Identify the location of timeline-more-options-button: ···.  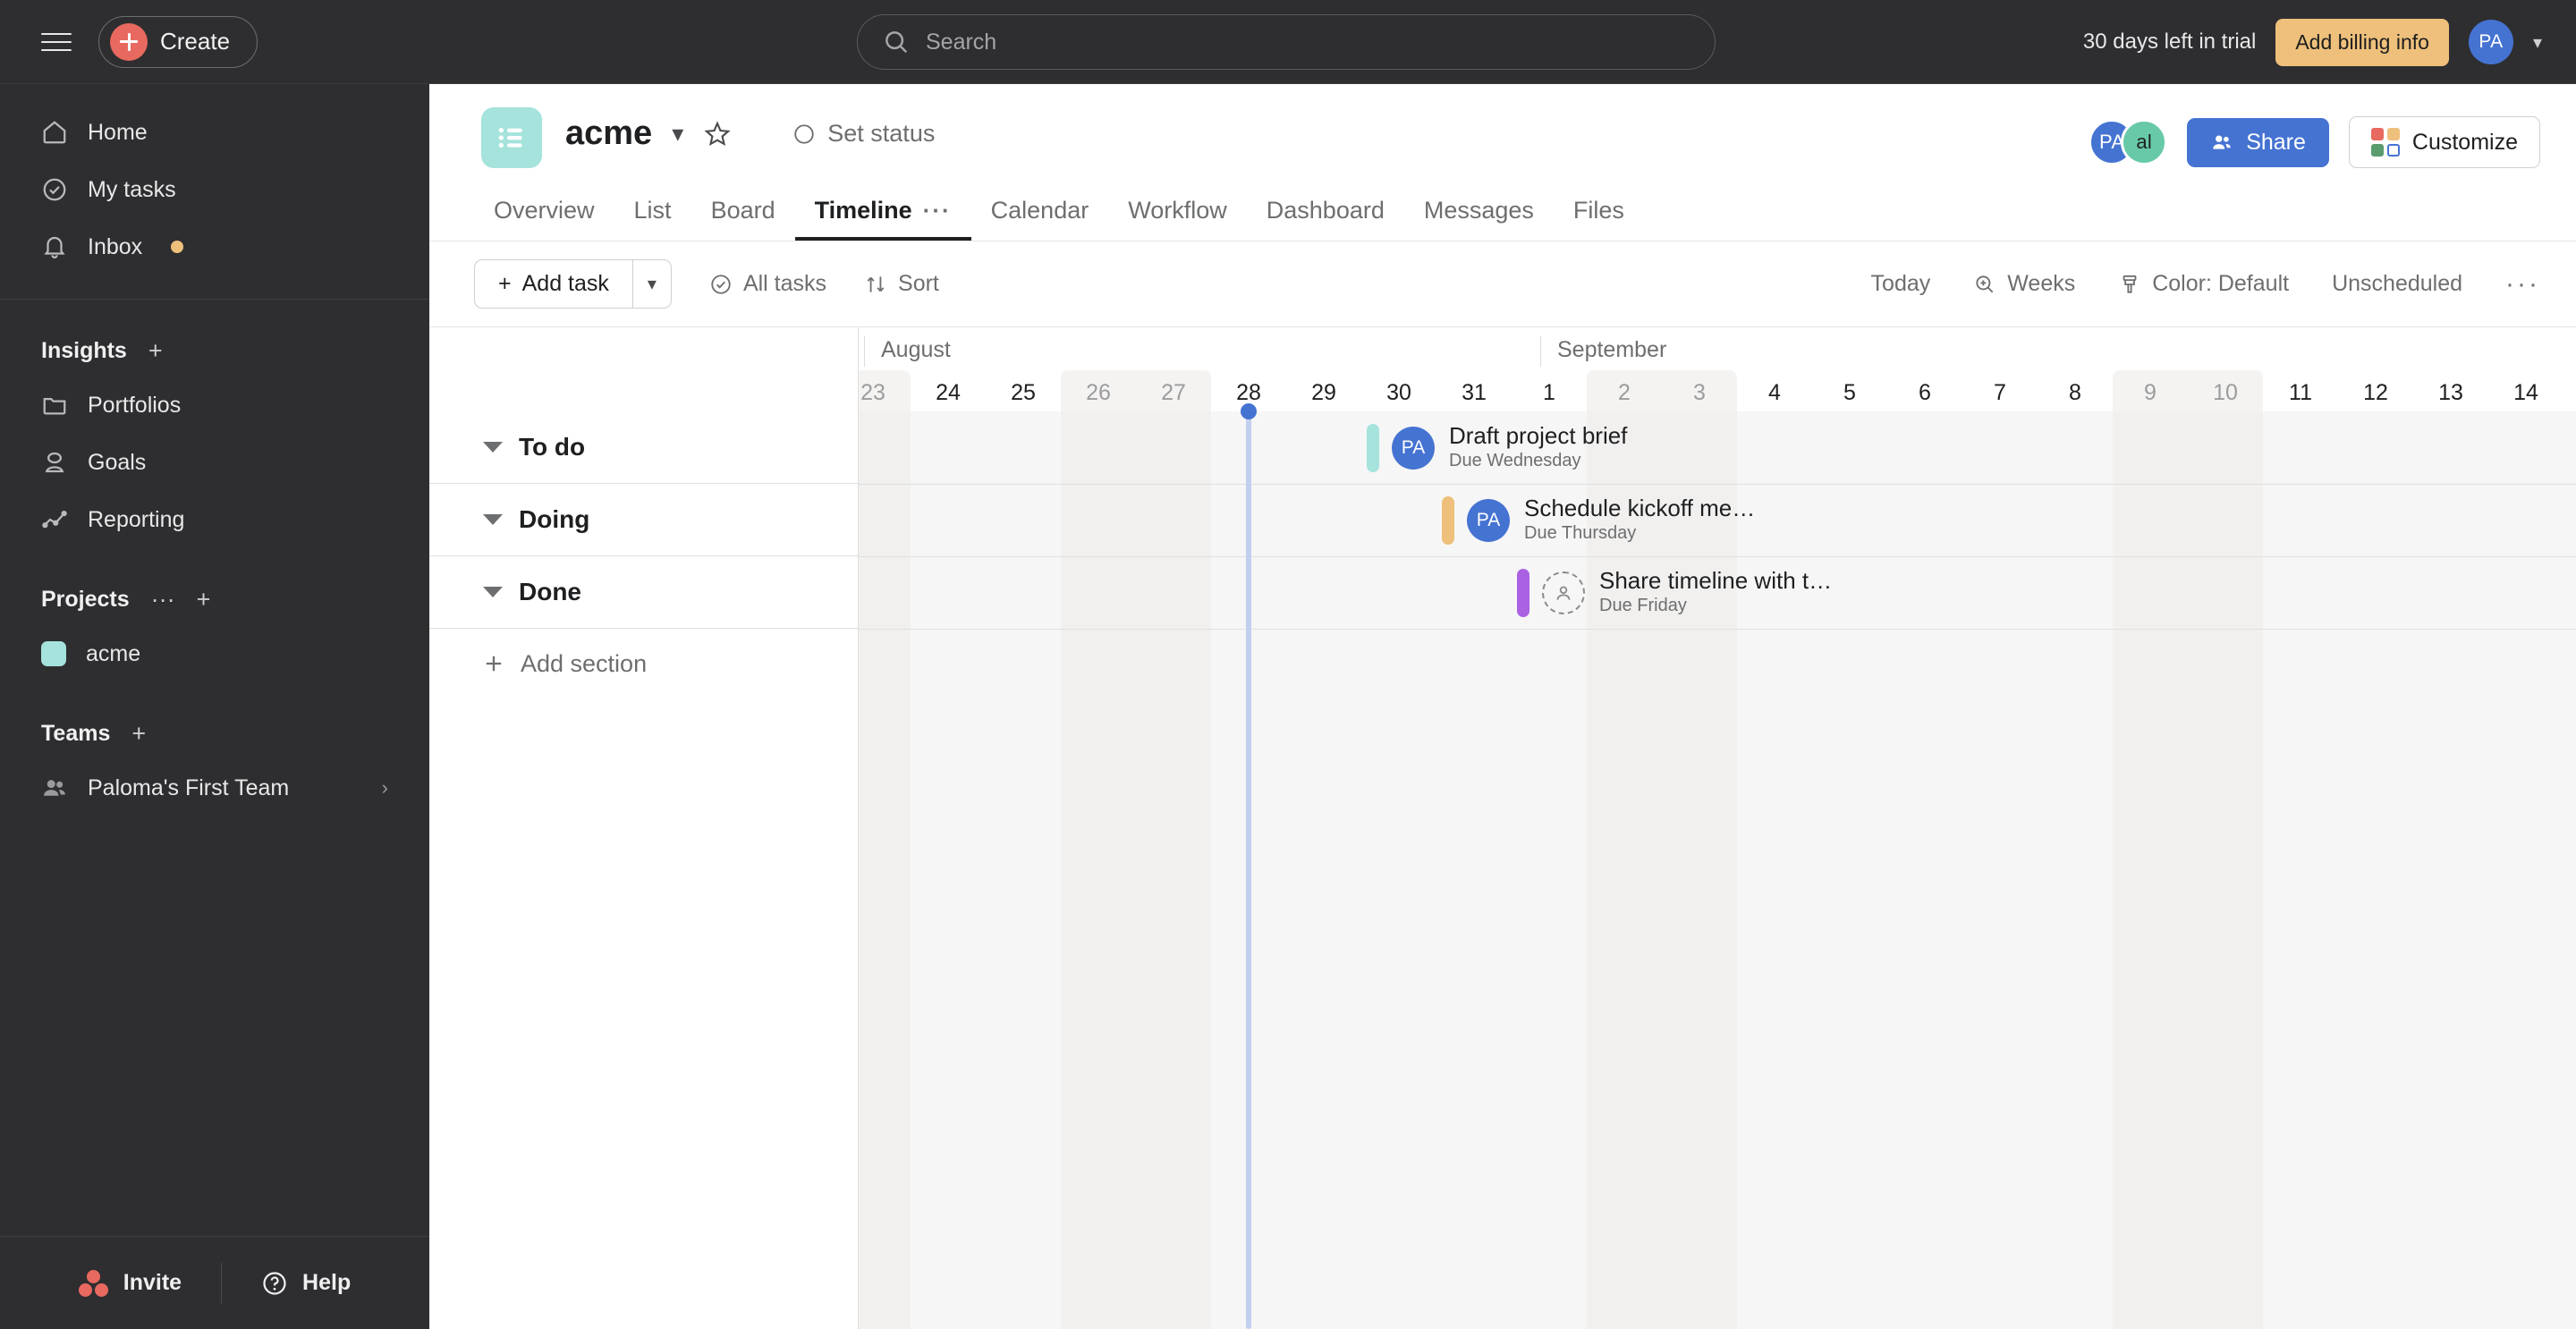
(2522, 284).